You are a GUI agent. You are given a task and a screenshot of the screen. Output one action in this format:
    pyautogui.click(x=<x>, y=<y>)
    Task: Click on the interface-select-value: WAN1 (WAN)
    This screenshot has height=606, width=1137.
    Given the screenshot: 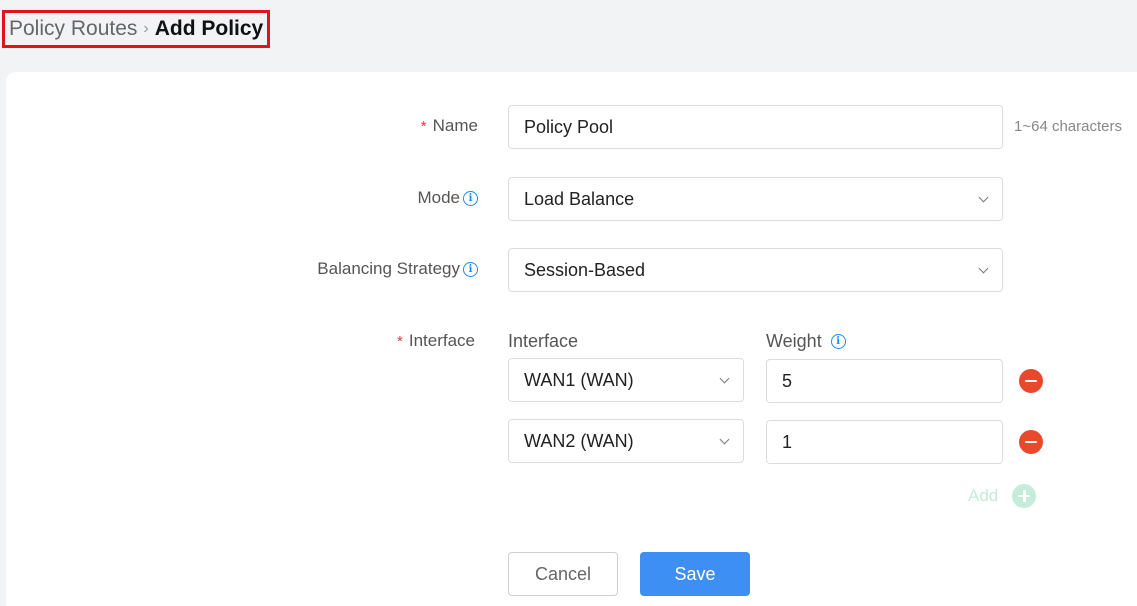 What is the action you would take?
    pyautogui.click(x=579, y=379)
    